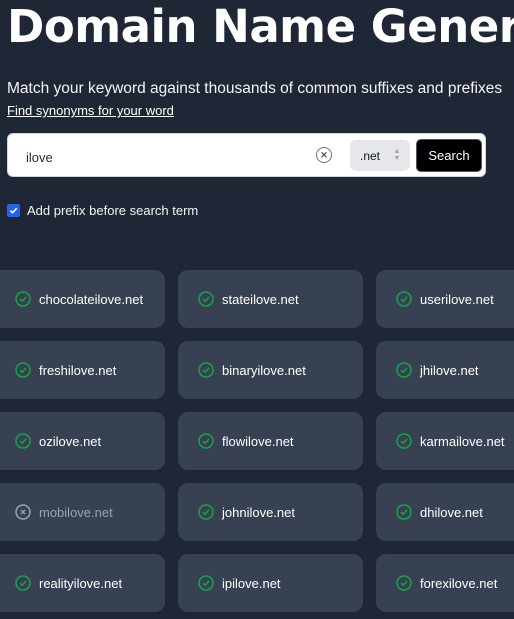 The width and height of the screenshot is (514, 619). I want to click on x-circle-icon: ✕, so click(324, 155).